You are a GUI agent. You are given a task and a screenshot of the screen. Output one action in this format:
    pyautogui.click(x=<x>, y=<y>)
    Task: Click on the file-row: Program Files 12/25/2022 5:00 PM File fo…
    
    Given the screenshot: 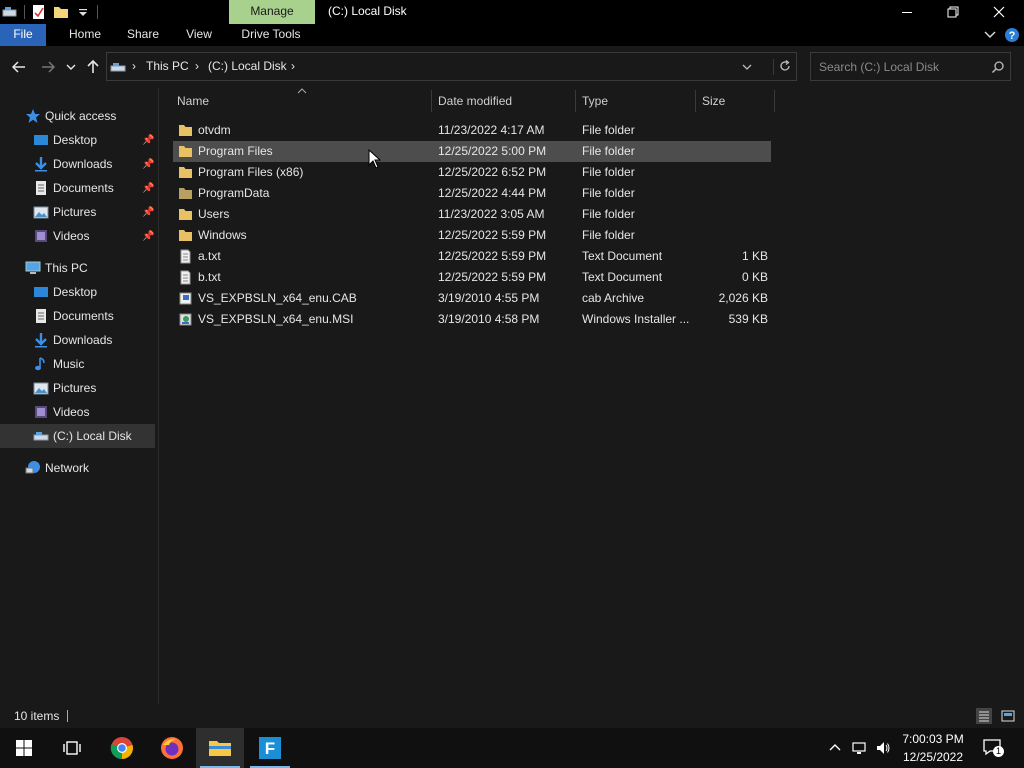 What is the action you would take?
    pyautogui.click(x=472, y=151)
    